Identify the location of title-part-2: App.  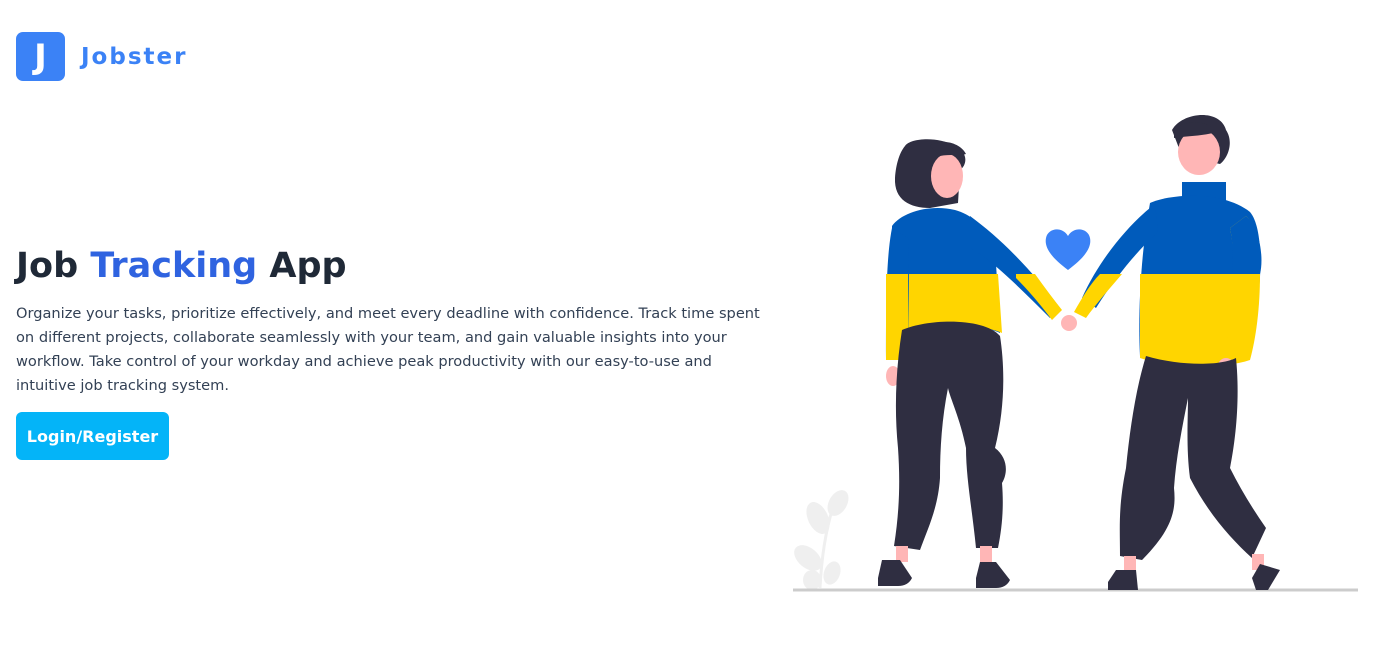
(302, 266).